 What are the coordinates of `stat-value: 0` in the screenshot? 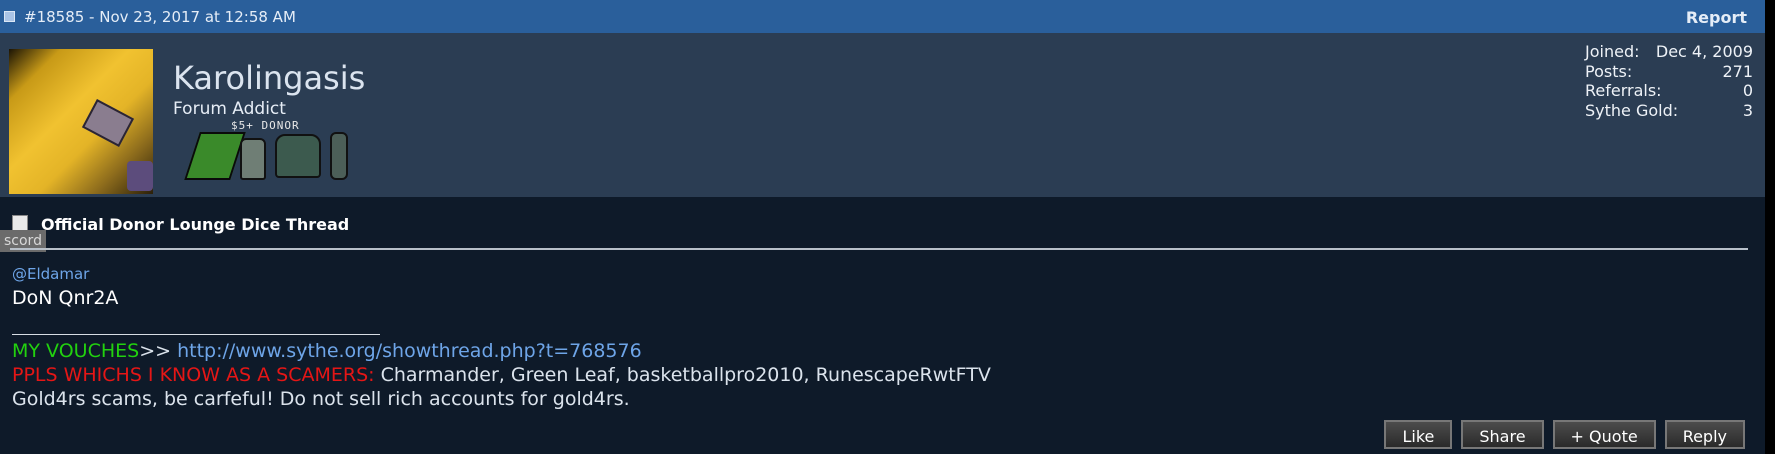 It's located at (1747, 90).